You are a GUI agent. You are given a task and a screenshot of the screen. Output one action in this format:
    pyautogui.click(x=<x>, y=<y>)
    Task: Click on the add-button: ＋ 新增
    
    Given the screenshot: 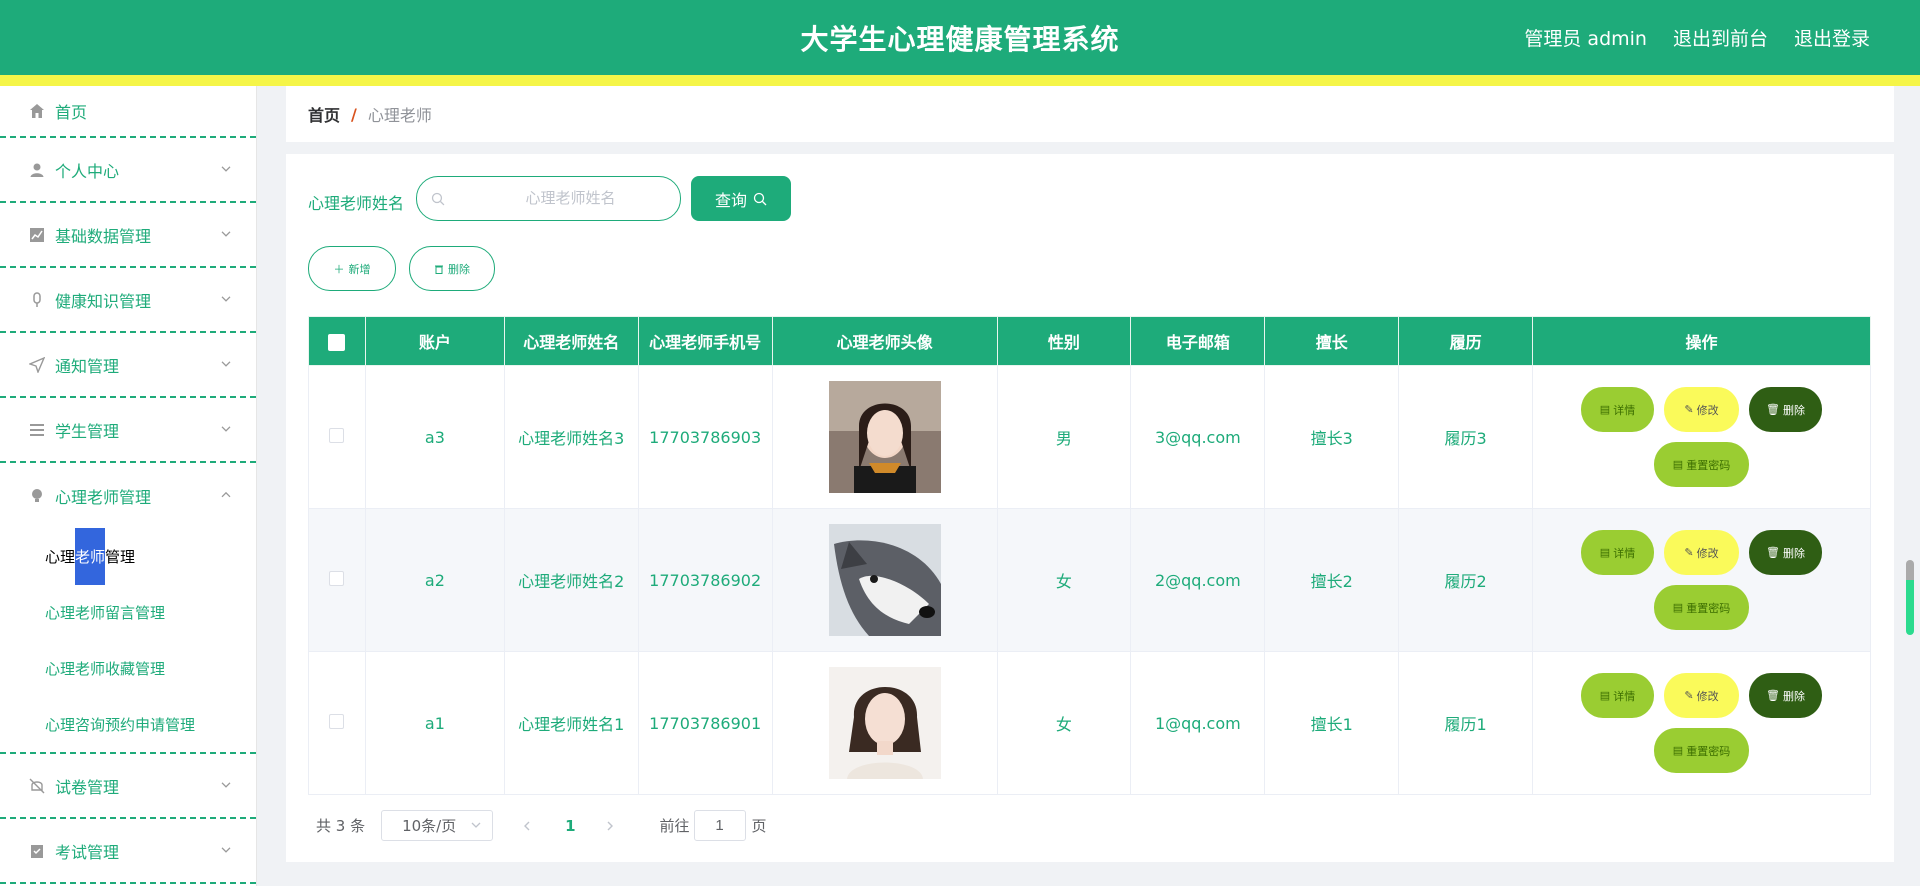 What is the action you would take?
    pyautogui.click(x=352, y=268)
    